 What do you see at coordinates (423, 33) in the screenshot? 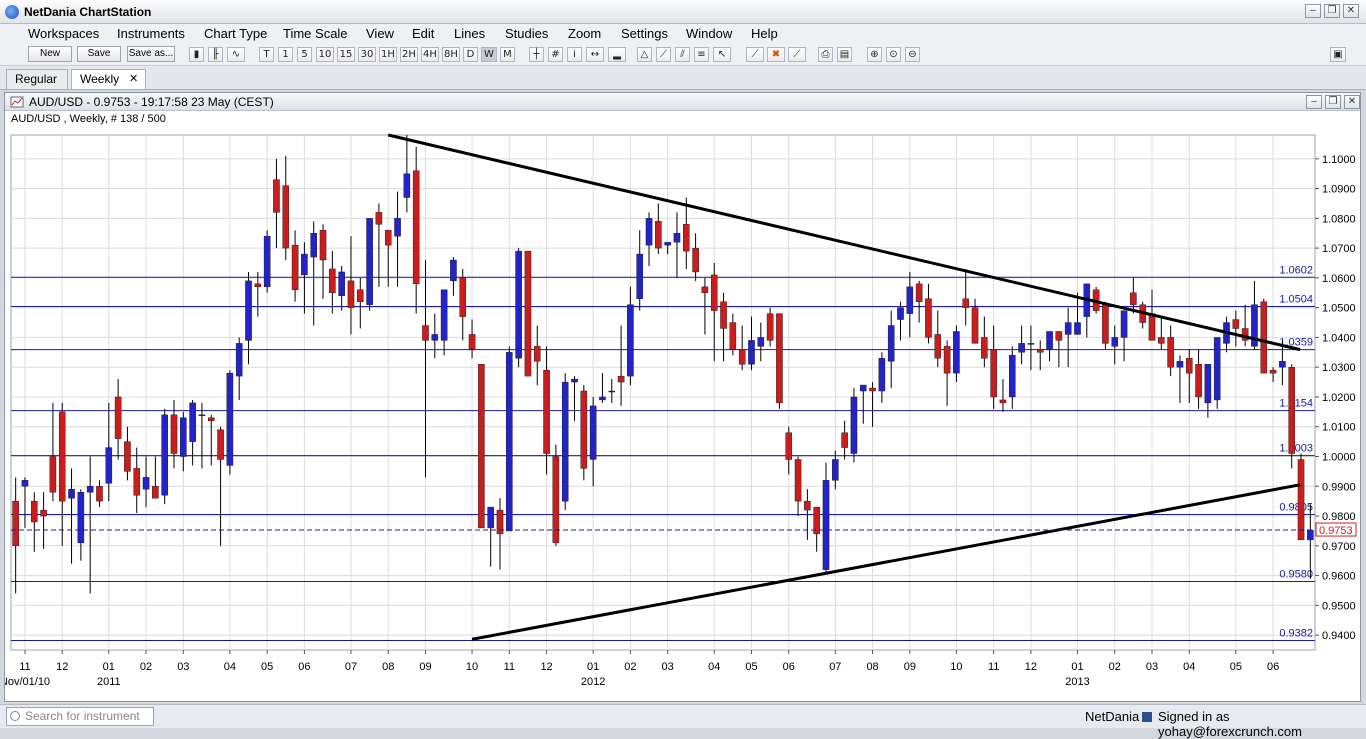
I see `menu-edit: Edit` at bounding box center [423, 33].